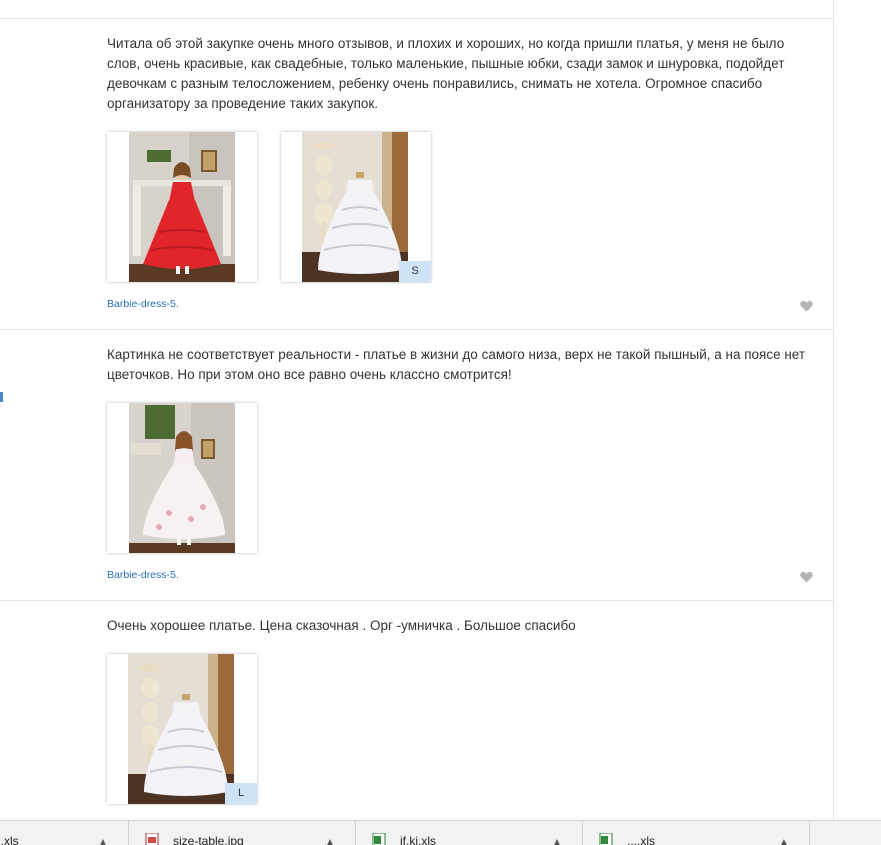 The width and height of the screenshot is (881, 845). I want to click on download-file-name: ...xls, so click(9, 839).